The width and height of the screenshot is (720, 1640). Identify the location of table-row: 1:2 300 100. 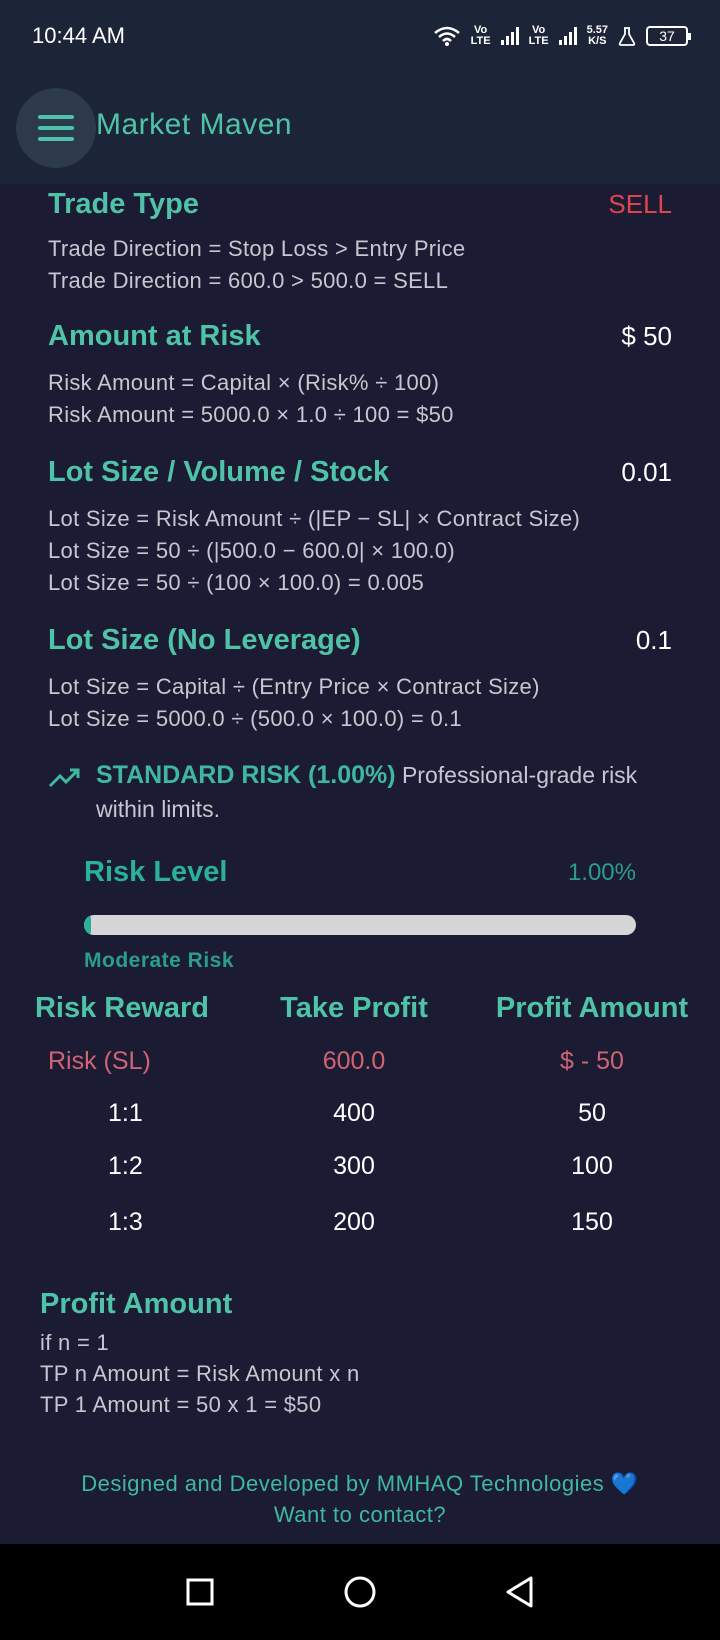
(360, 1166).